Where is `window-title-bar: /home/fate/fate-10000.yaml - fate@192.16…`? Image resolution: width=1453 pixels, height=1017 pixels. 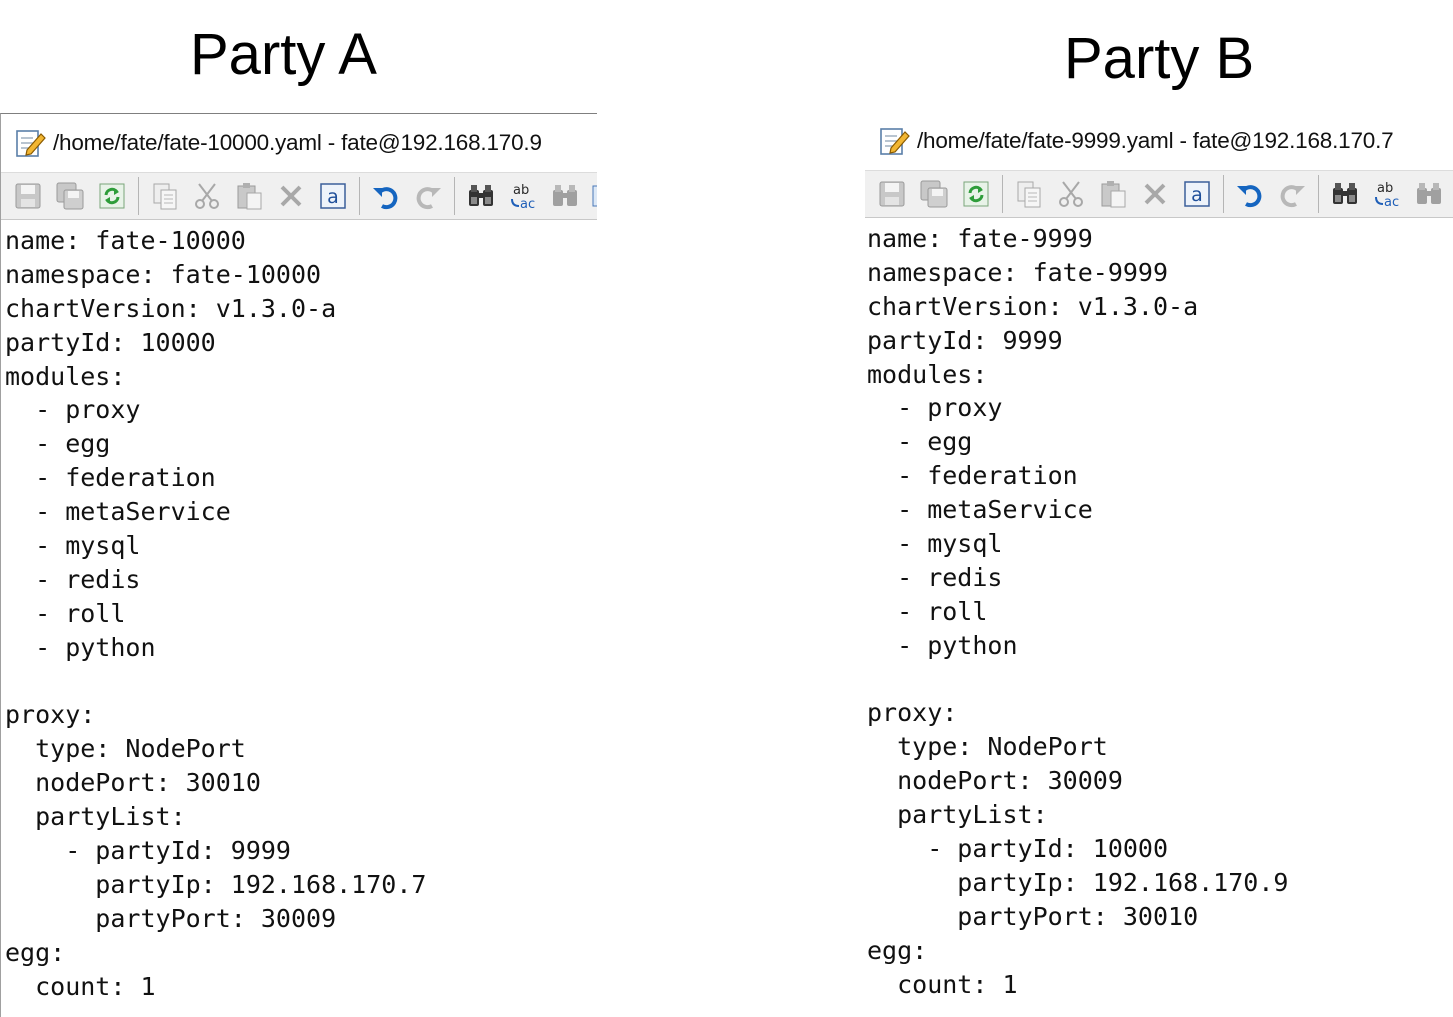 window-title-bar: /home/fate/fate-10000.yaml - fate@192.16… is located at coordinates (299, 143).